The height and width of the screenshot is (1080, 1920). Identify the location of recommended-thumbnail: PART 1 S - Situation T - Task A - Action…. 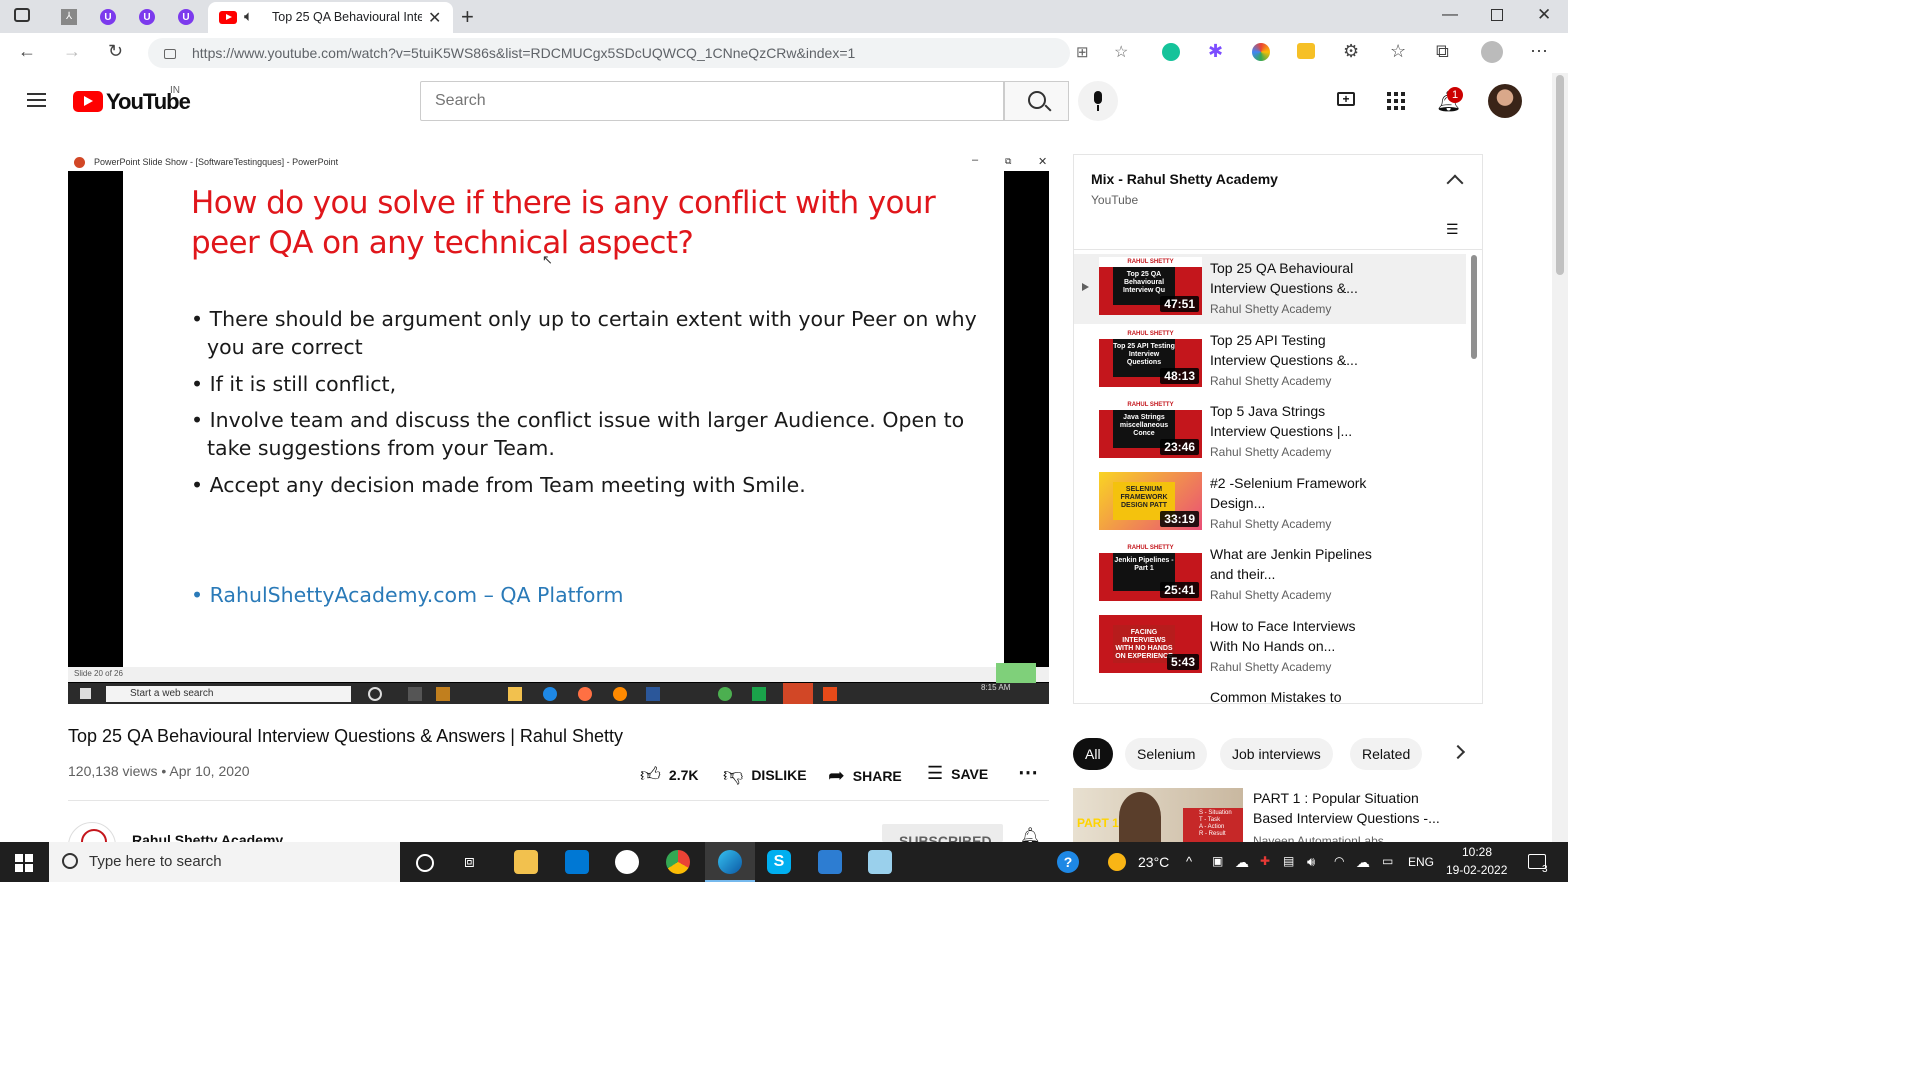
(1158, 815).